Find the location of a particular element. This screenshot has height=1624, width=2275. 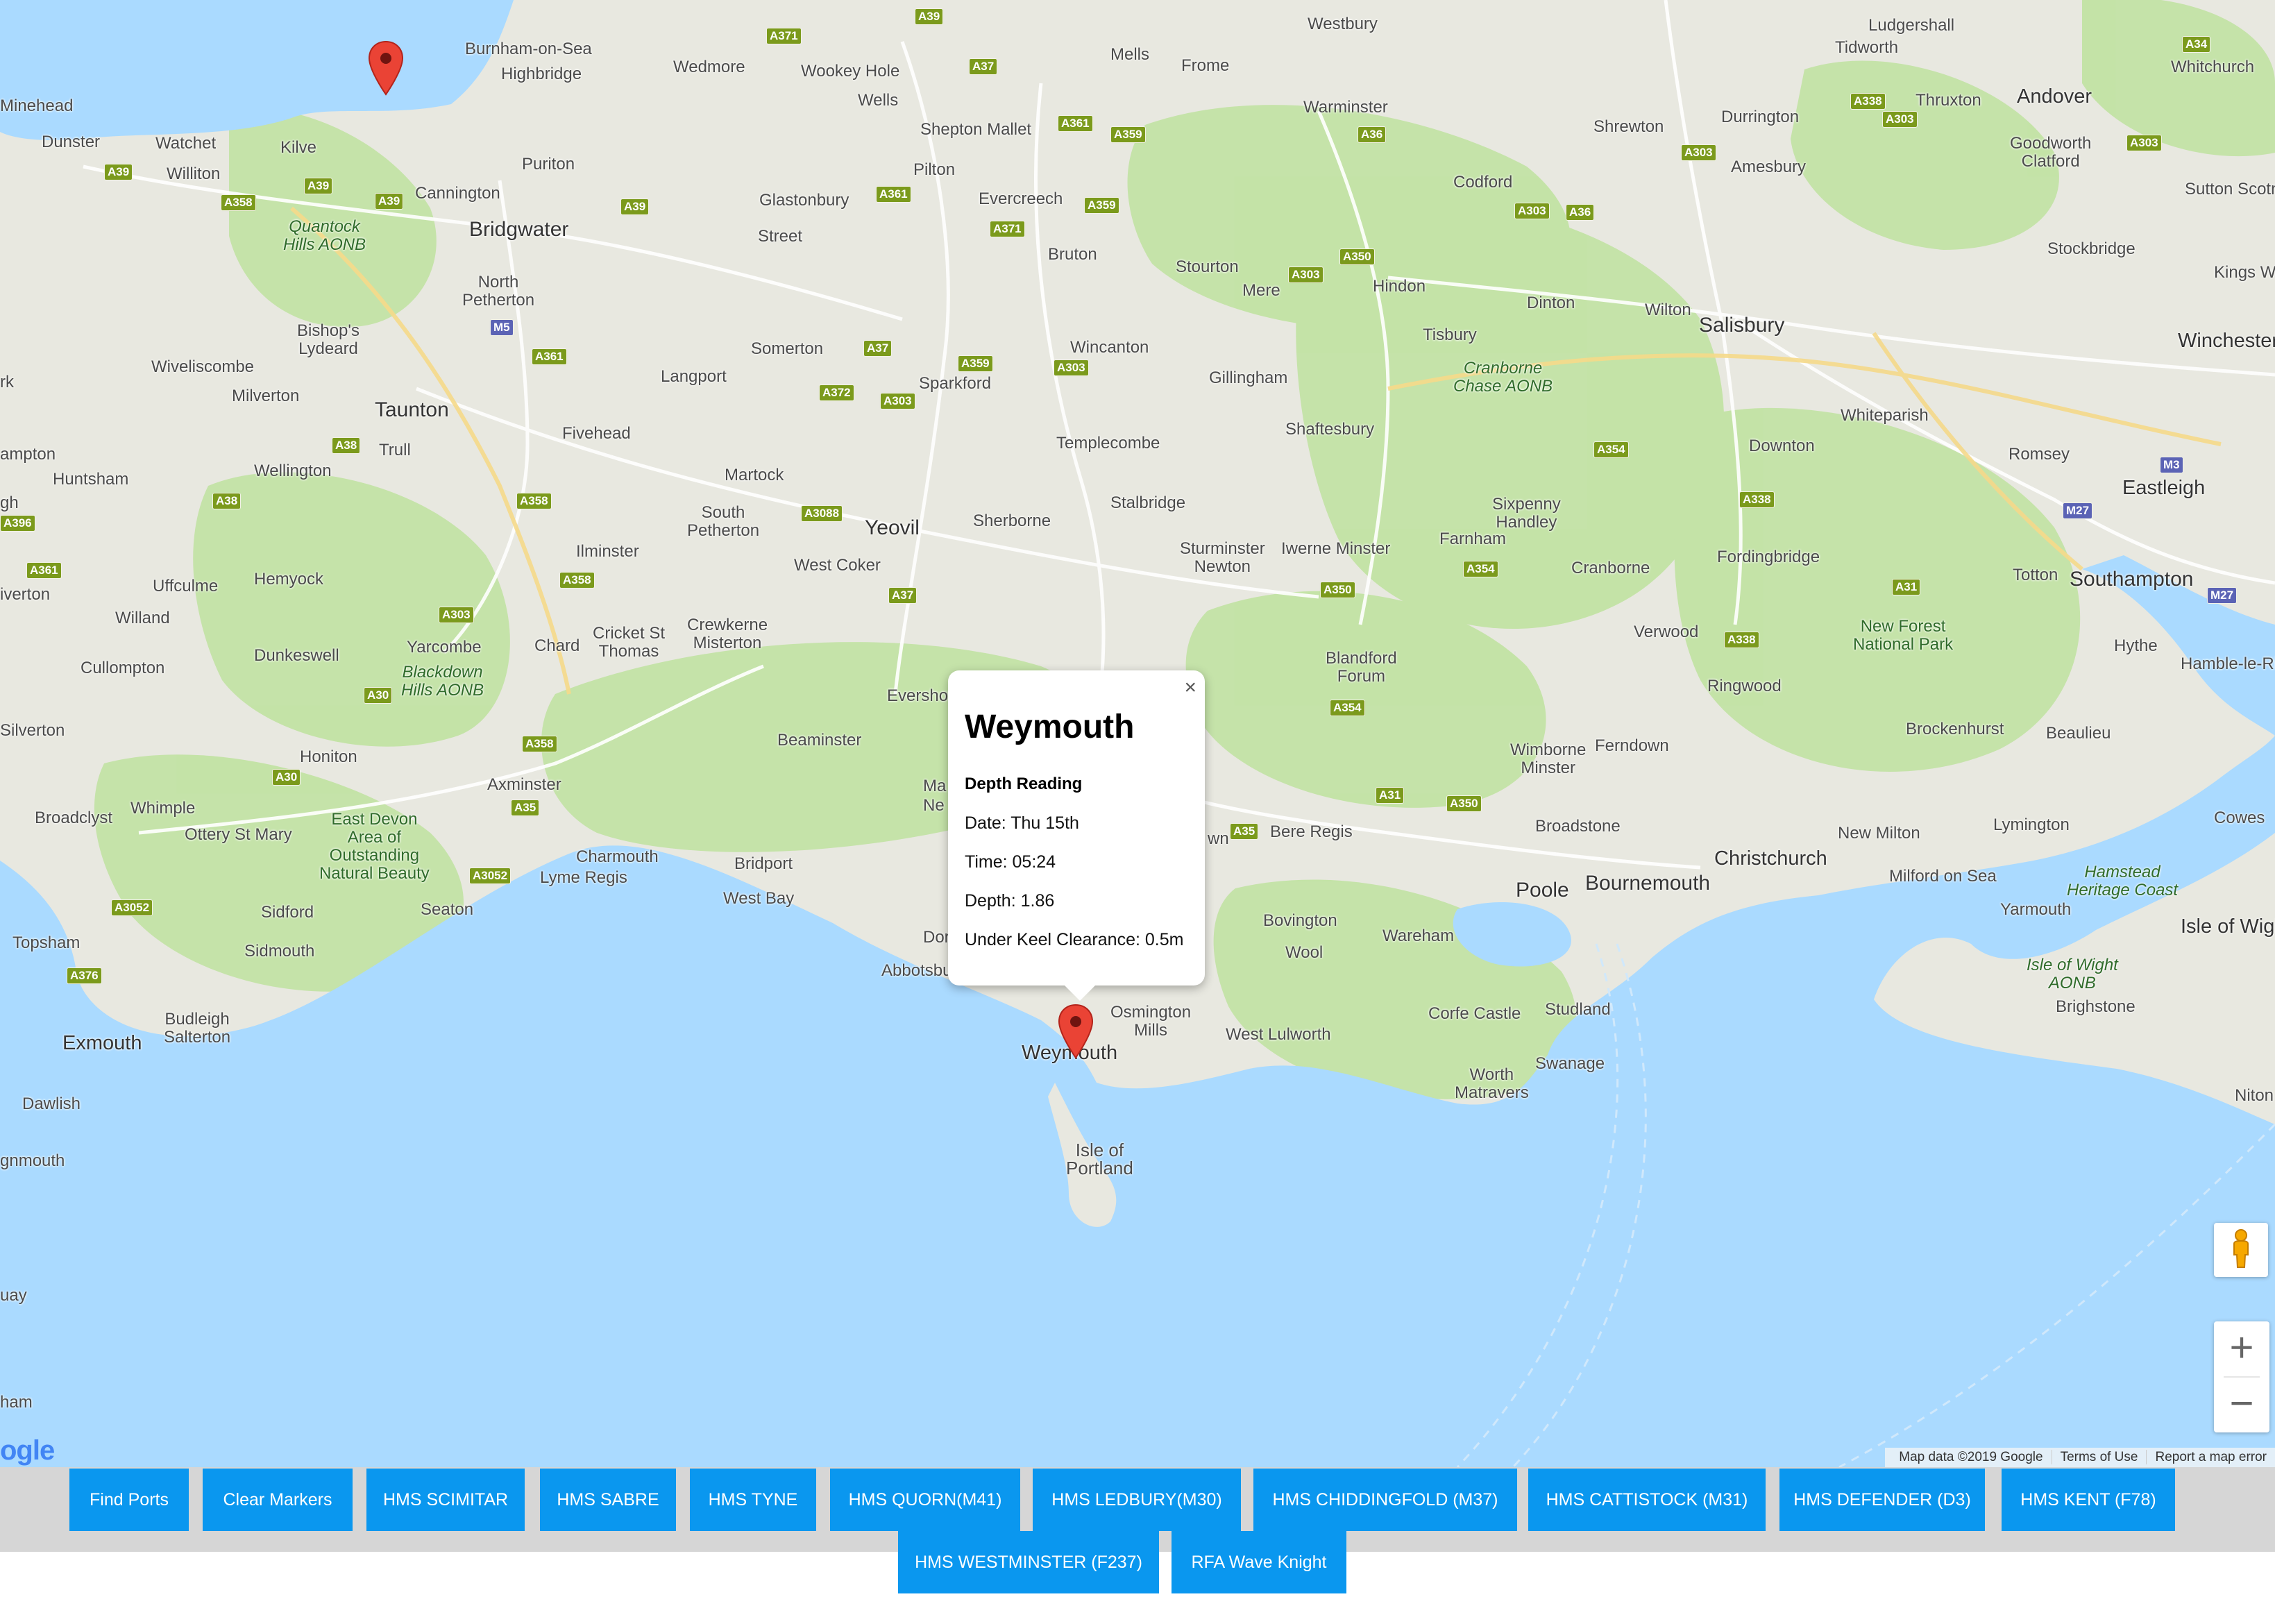

label-rk-partial: rk is located at coordinates (7, 382).